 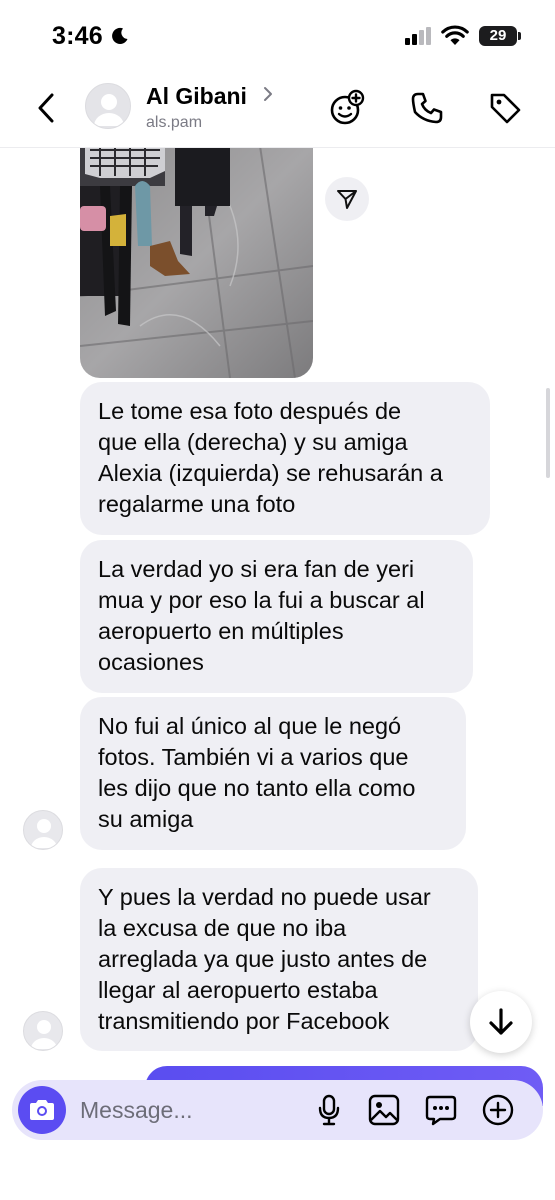 I want to click on voice-message-button, so click(x=329, y=1110).